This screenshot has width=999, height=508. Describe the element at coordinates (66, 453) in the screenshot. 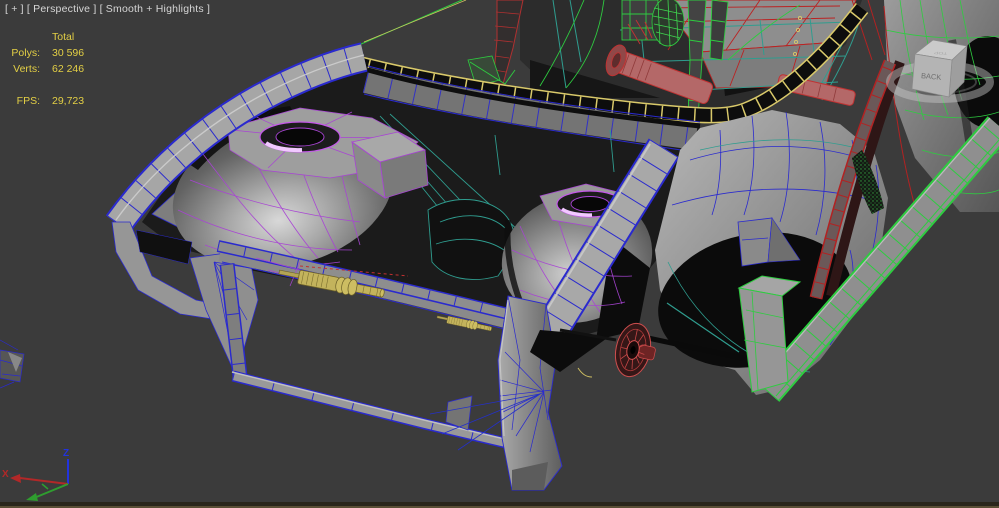

I see `axis-z-label: Z` at that location.